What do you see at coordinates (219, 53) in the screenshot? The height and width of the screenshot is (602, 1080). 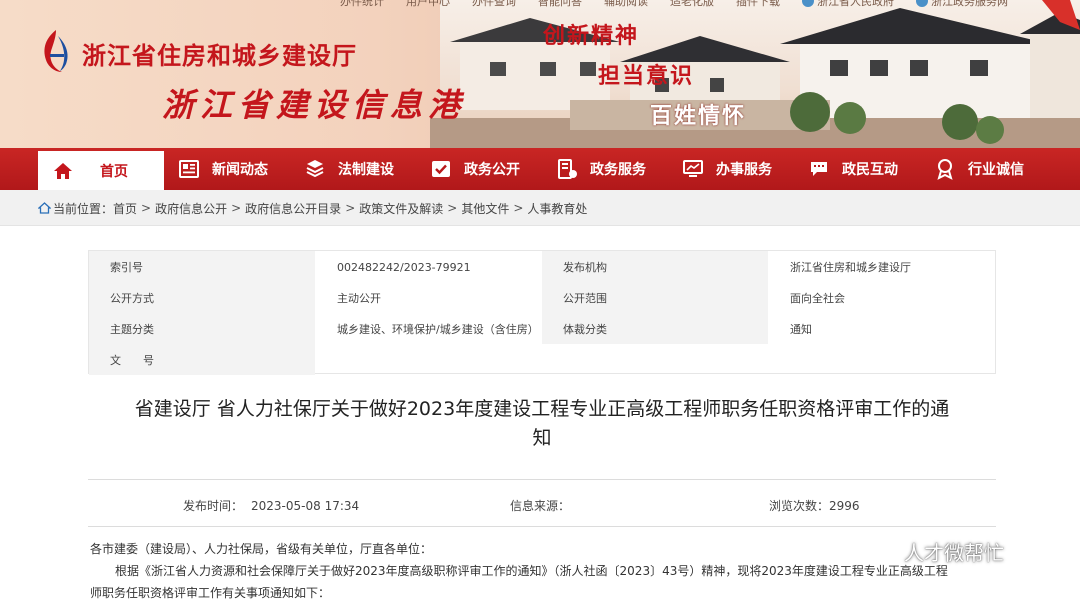 I see `department-name: 浙江省住房和城乡建设厅` at bounding box center [219, 53].